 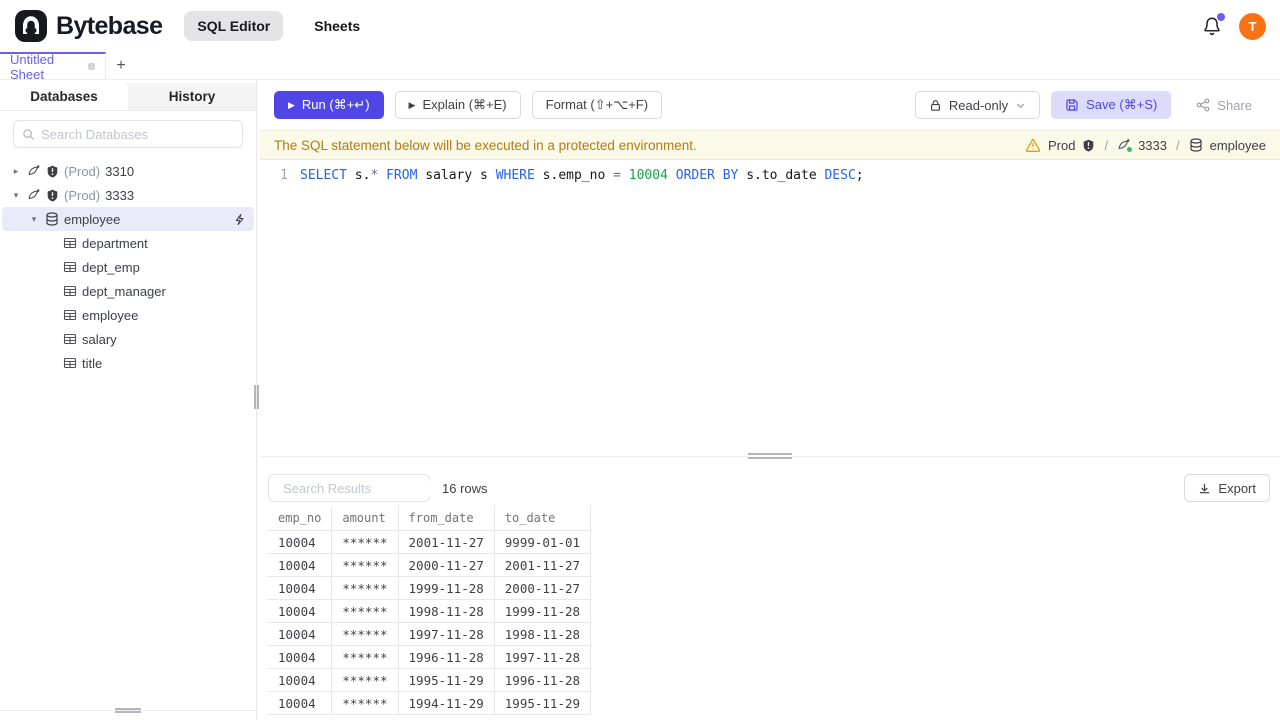 I want to click on tab-databases: Databases, so click(x=64, y=96).